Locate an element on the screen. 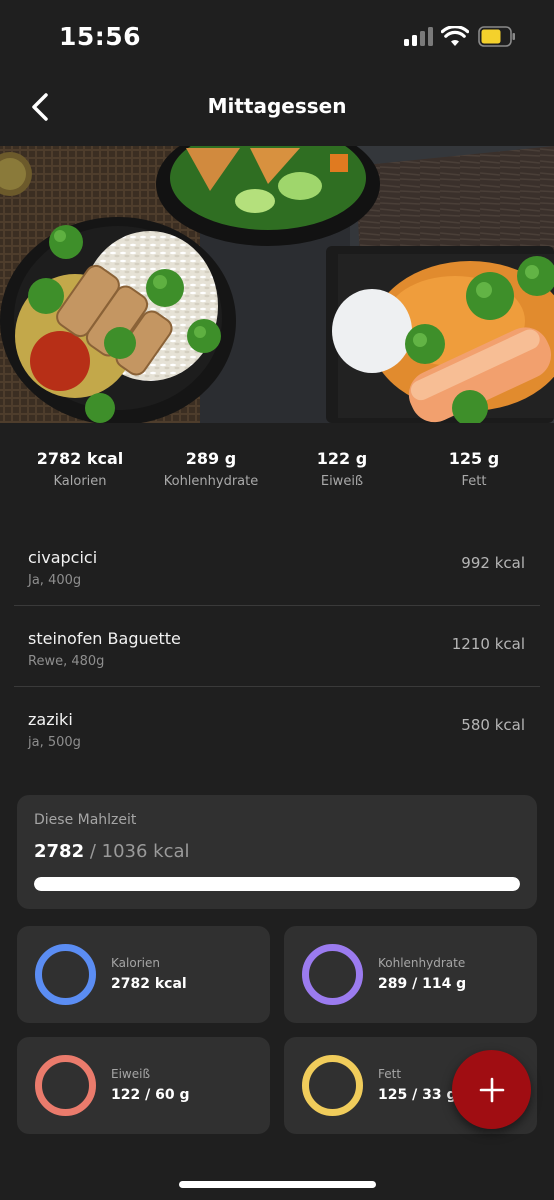 This screenshot has height=1200, width=554. food-list-item: steinofen Baguette Rewe, 480g 1210 kcal is located at coordinates (277, 646).